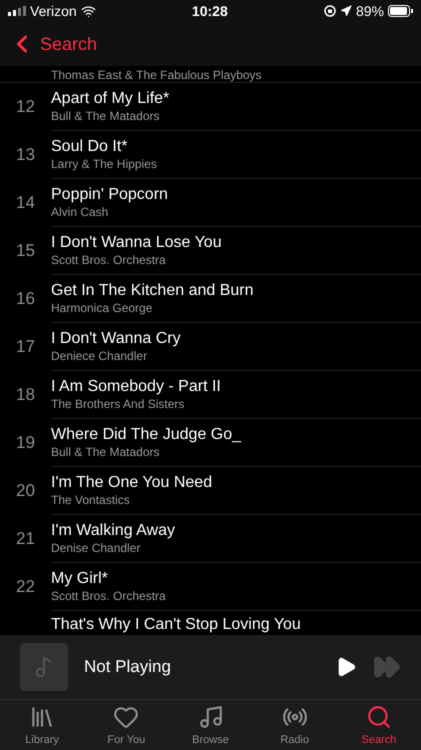  I want to click on track-number: 22, so click(25, 587).